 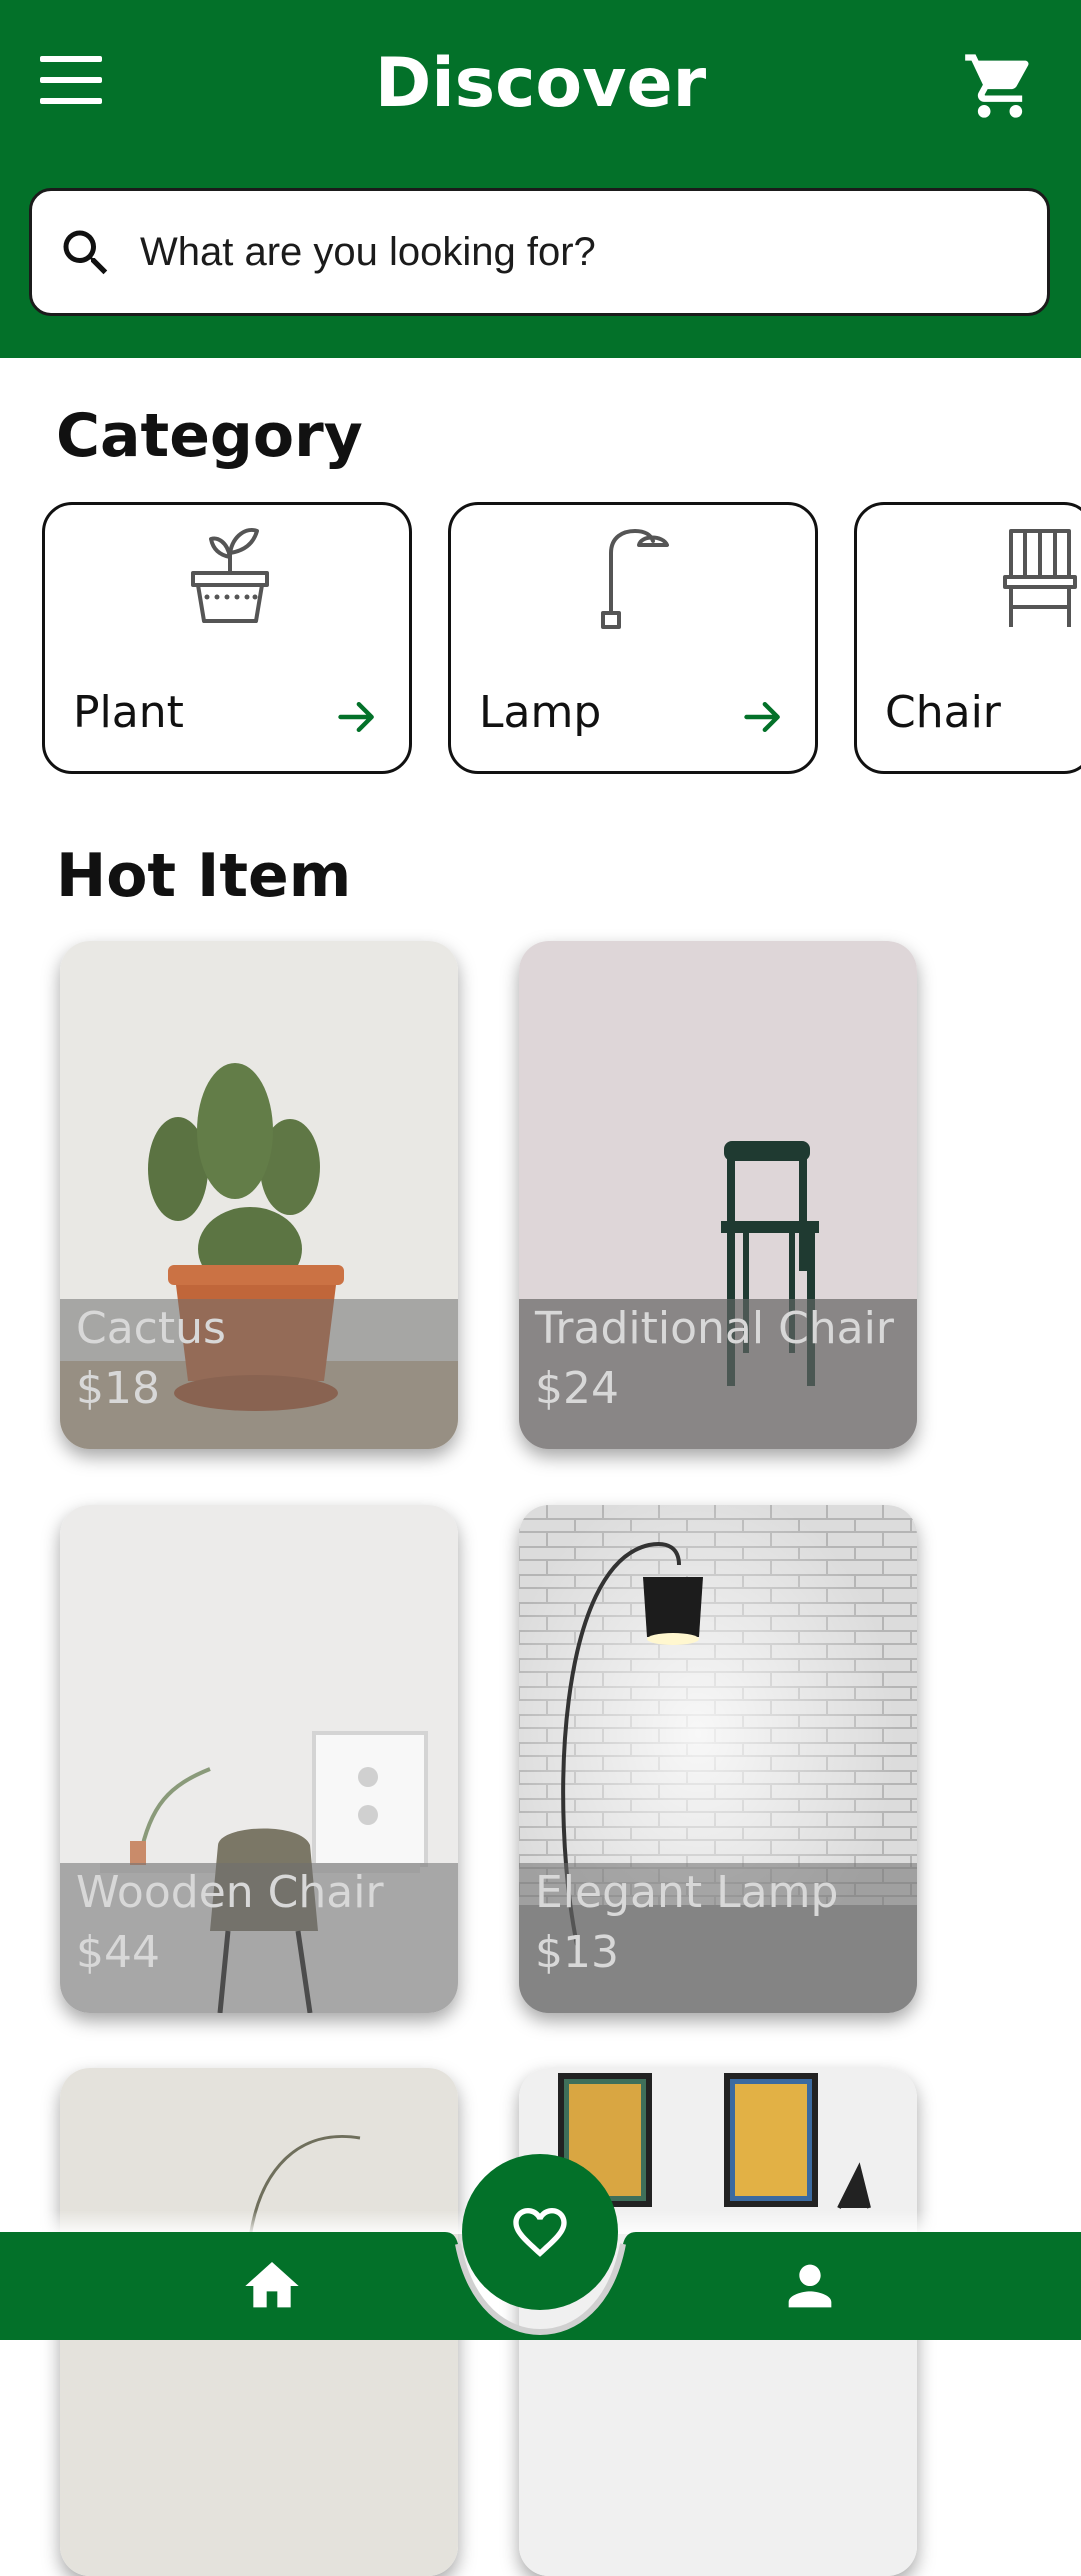 I want to click on product-price: $44, so click(x=118, y=1952).